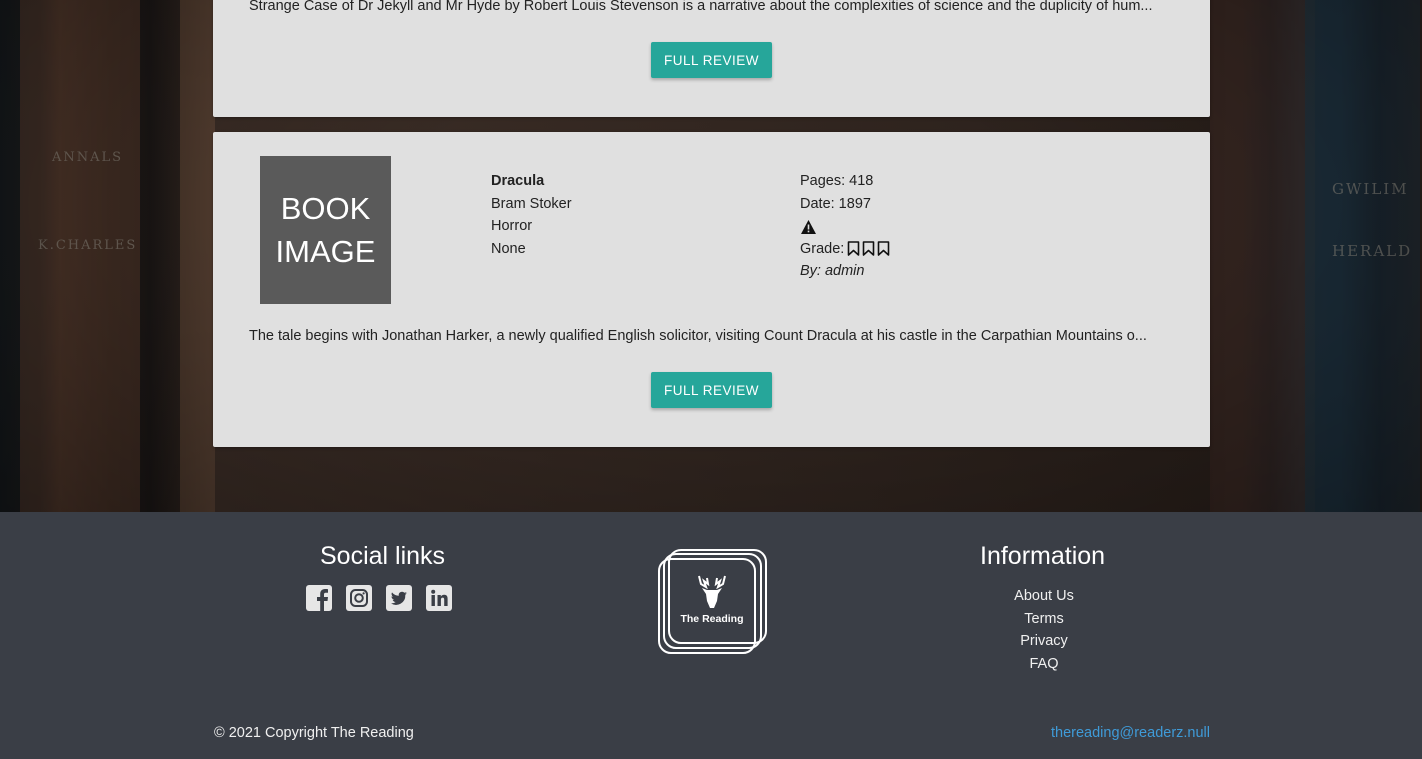 This screenshot has width=1422, height=759. I want to click on book-meta-column: Pages: 418 Date: 1897 Grade: By: admin, so click(845, 226).